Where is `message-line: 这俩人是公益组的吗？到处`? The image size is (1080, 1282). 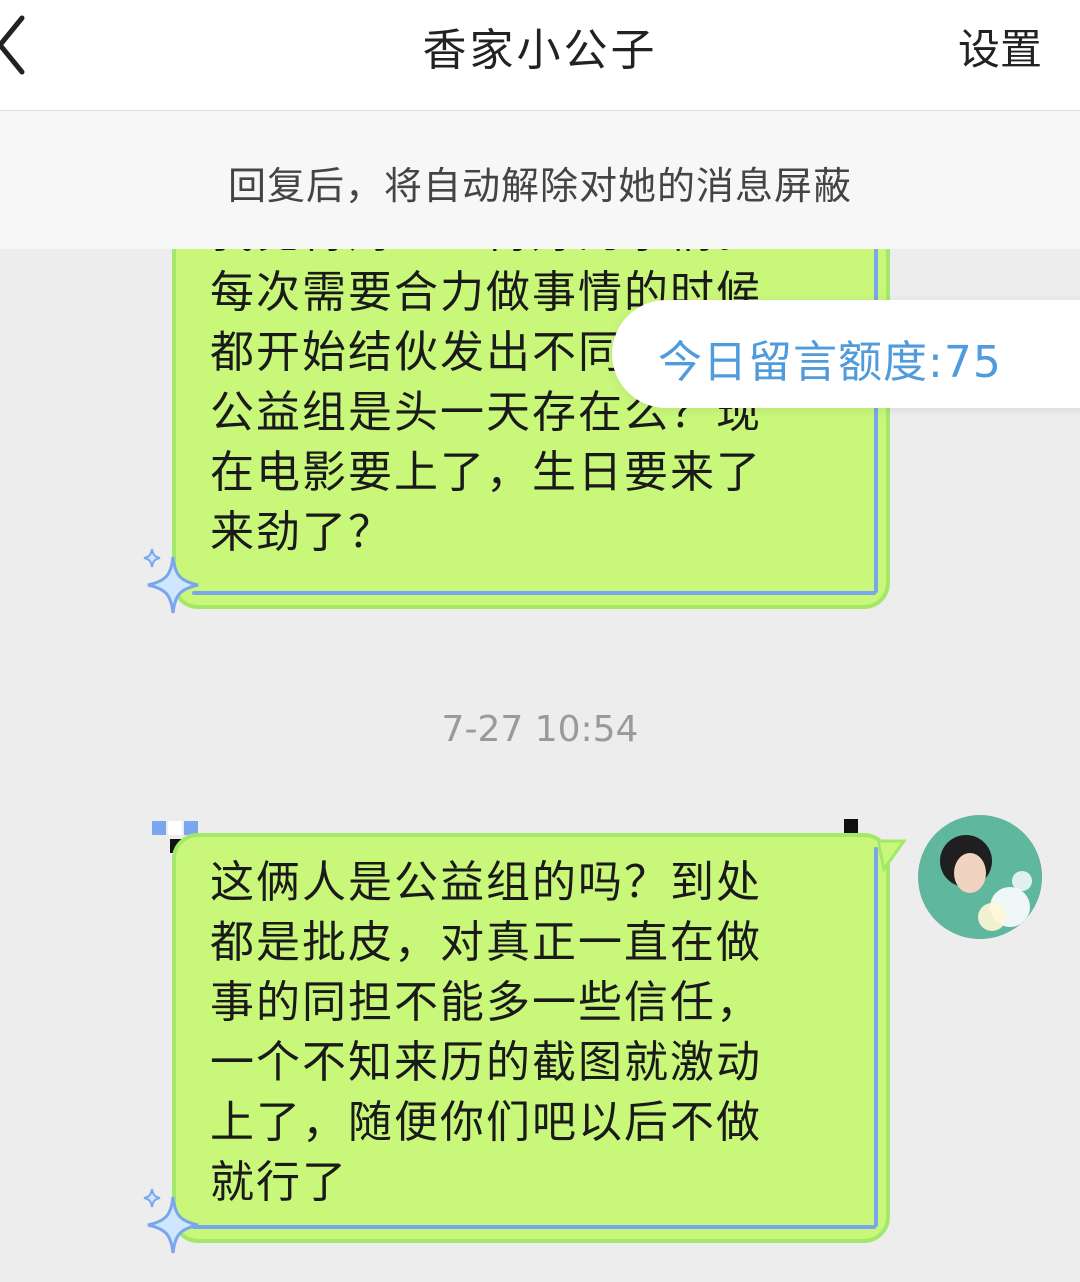
message-line: 这俩人是公益组的吗？到处 is located at coordinates (486, 882).